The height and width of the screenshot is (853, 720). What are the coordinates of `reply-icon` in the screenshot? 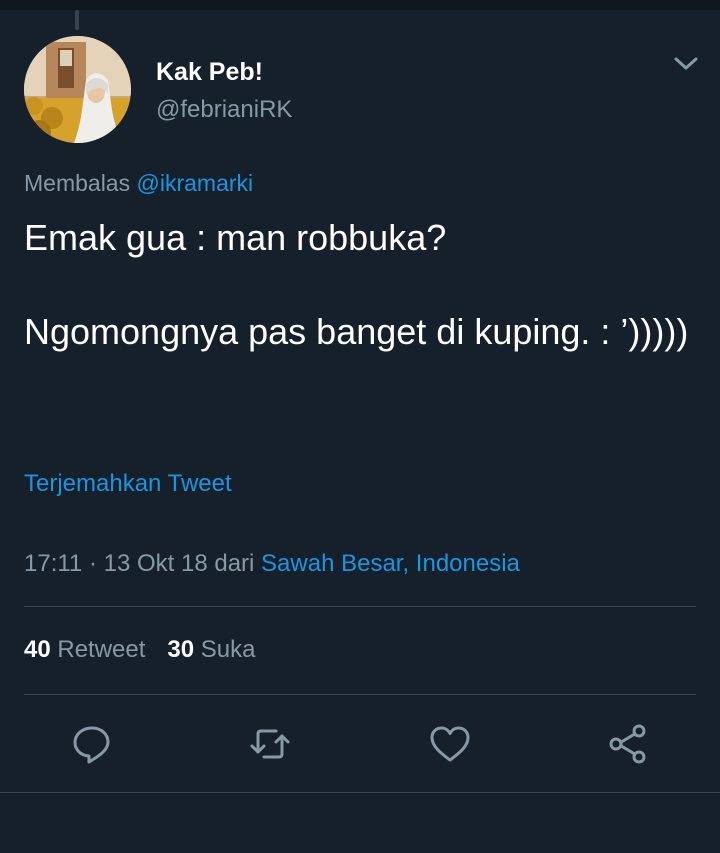 It's located at (91, 745).